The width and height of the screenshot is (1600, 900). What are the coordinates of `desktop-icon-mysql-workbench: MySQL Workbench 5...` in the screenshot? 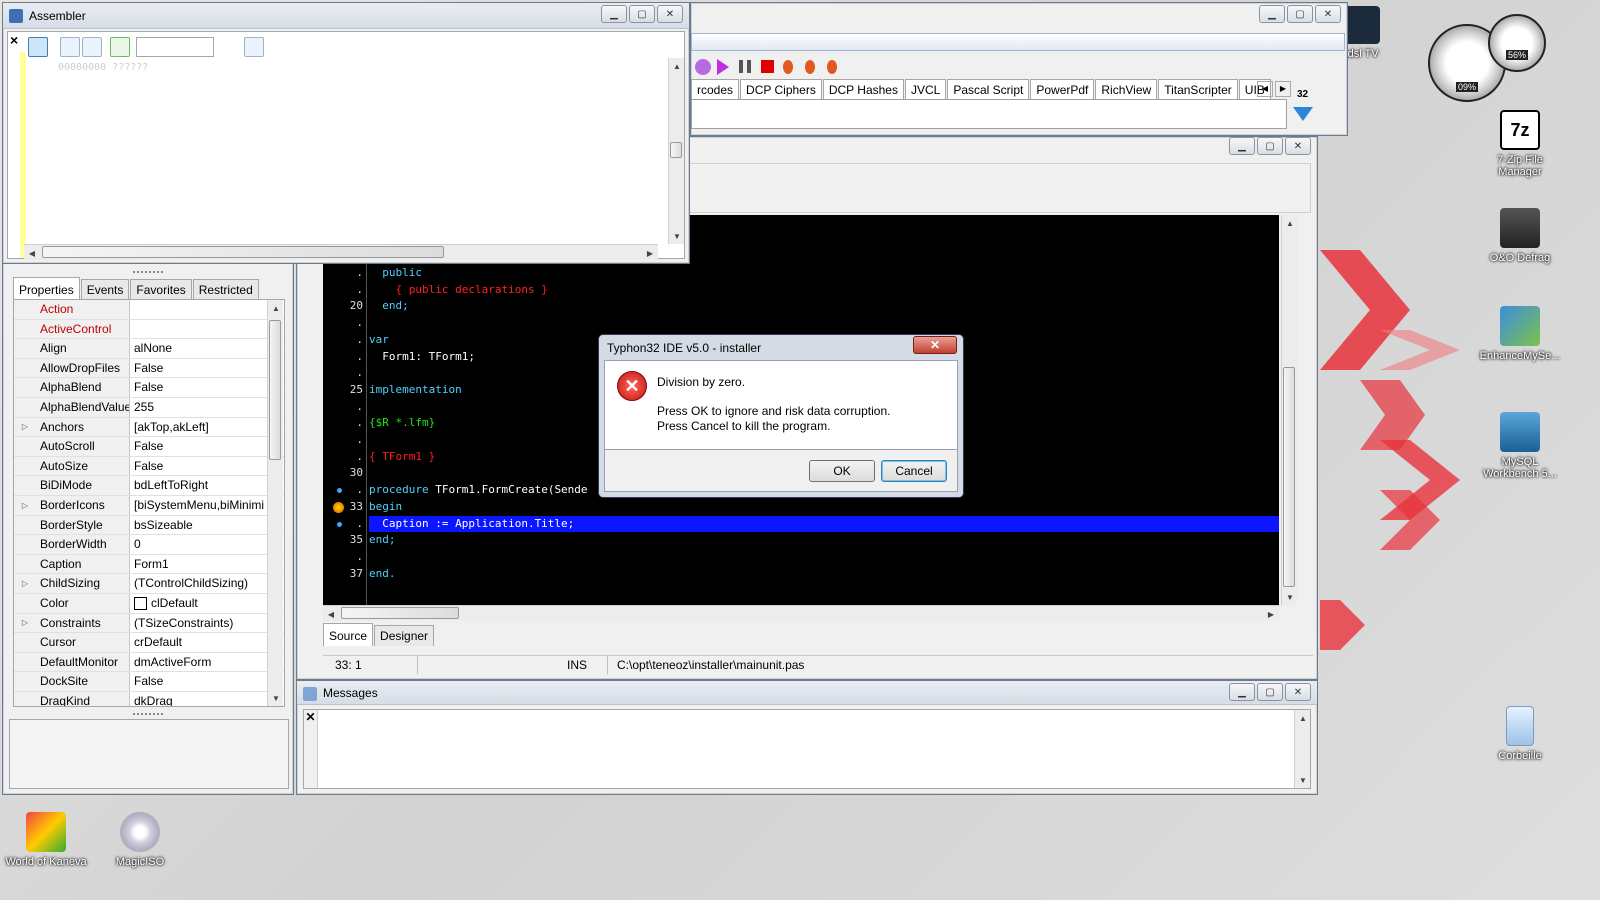 It's located at (1520, 446).